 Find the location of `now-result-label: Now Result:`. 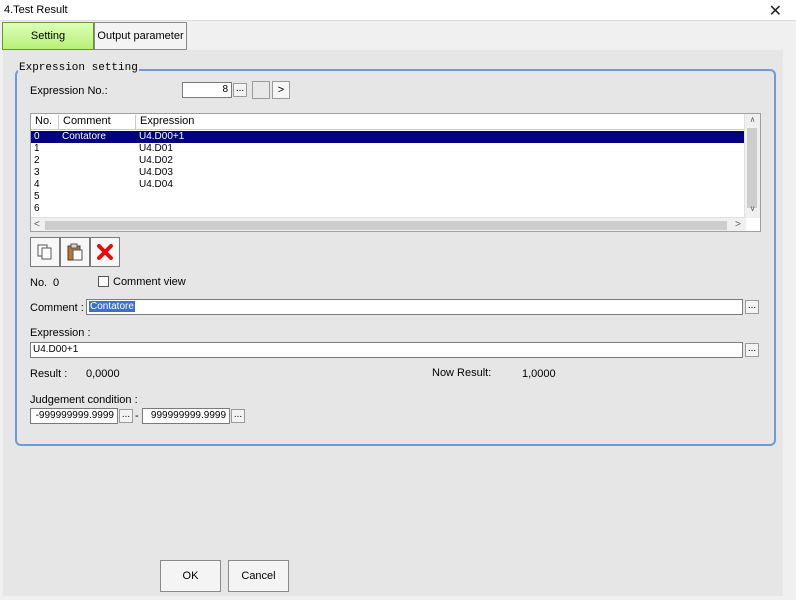

now-result-label: Now Result: is located at coordinates (462, 373).